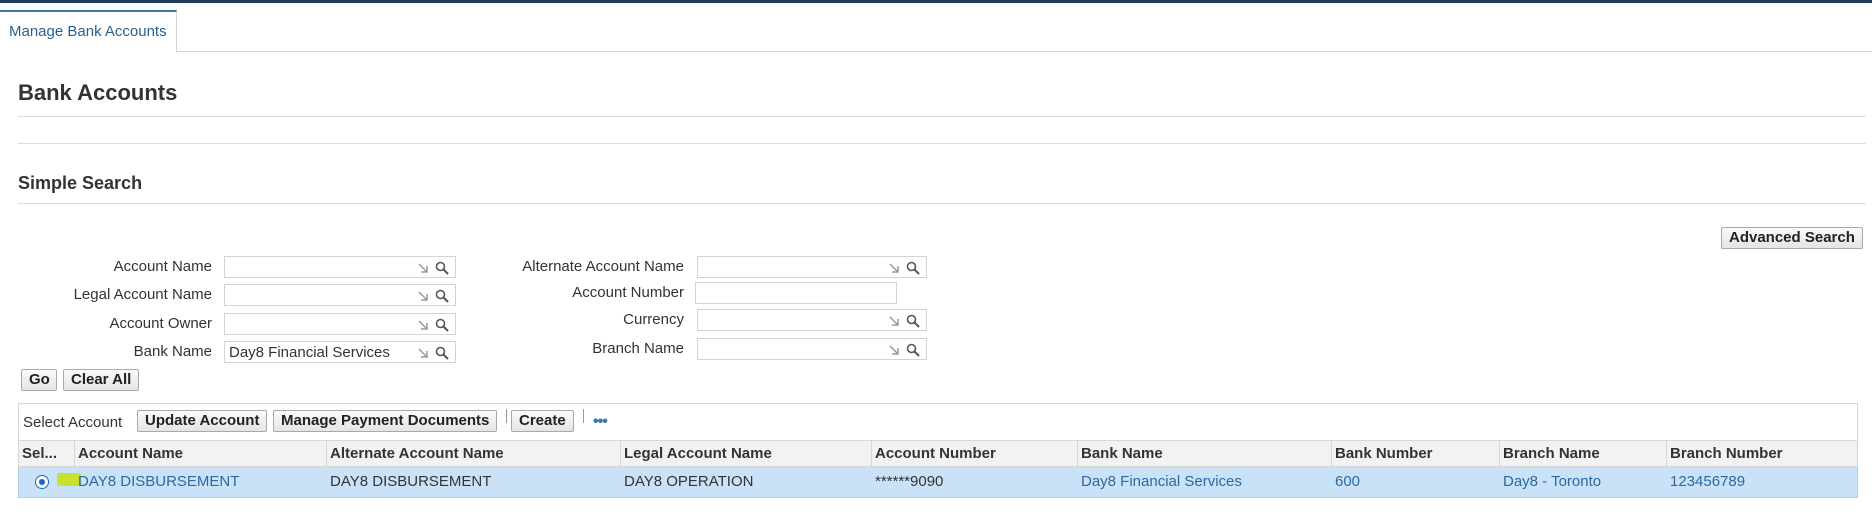 This screenshot has height=531, width=1872. What do you see at coordinates (975, 453) in the screenshot?
I see `column-header-account-number: Account Number` at bounding box center [975, 453].